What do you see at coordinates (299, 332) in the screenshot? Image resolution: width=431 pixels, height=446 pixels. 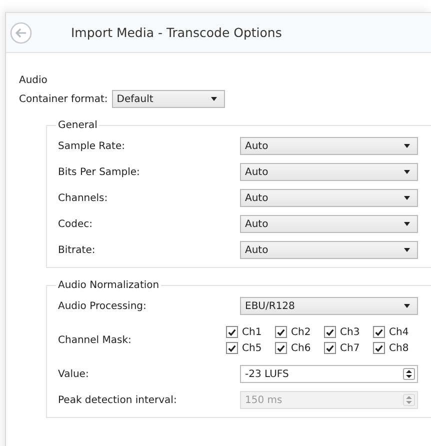 I see `channel-checkbox: Ch2` at bounding box center [299, 332].